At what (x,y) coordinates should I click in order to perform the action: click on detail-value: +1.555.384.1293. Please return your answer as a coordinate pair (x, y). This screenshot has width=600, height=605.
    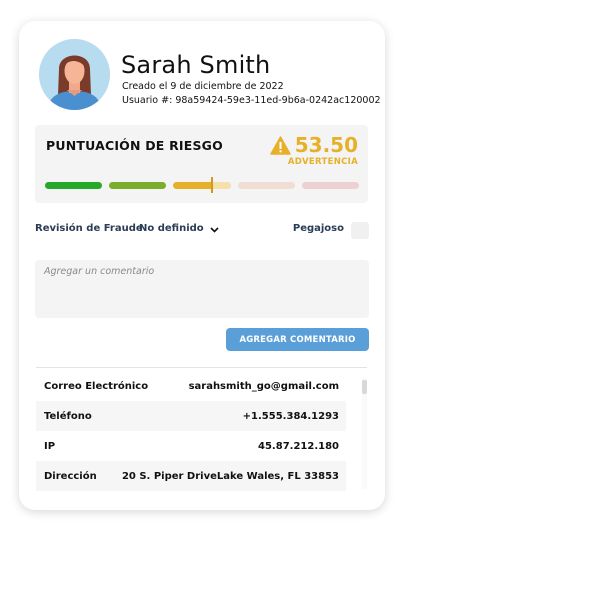
    Looking at the image, I should click on (290, 416).